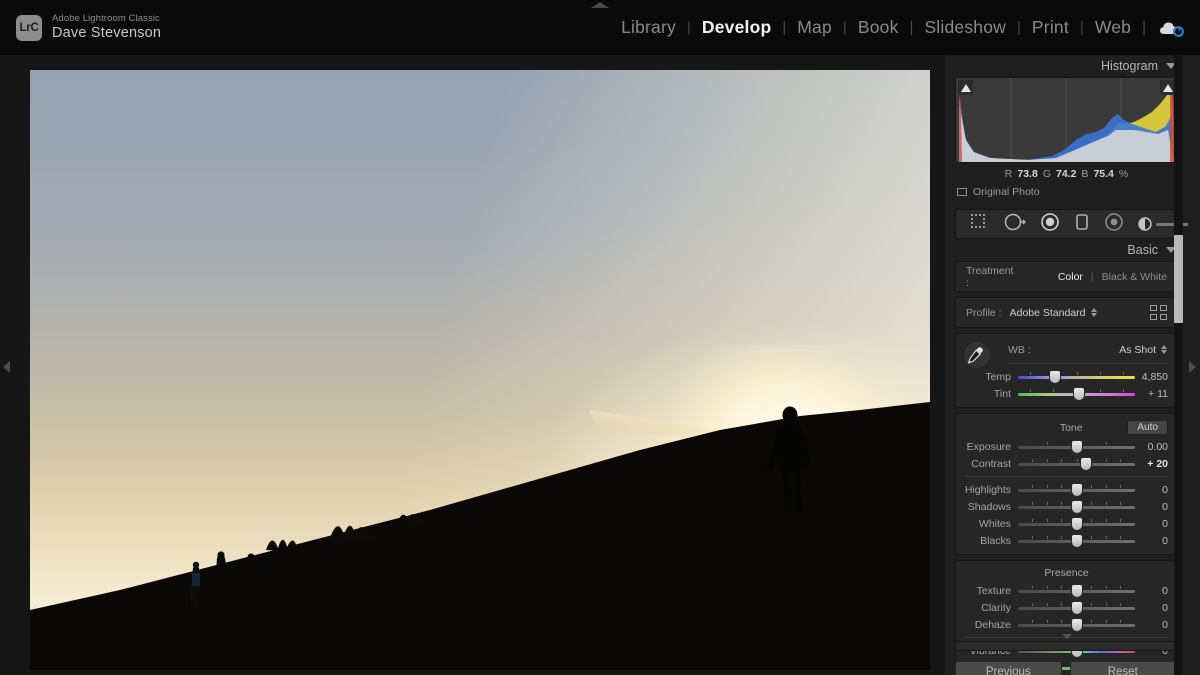 The width and height of the screenshot is (1200, 675). What do you see at coordinates (6, 367) in the screenshot?
I see `left-panel-toggle-arrow` at bounding box center [6, 367].